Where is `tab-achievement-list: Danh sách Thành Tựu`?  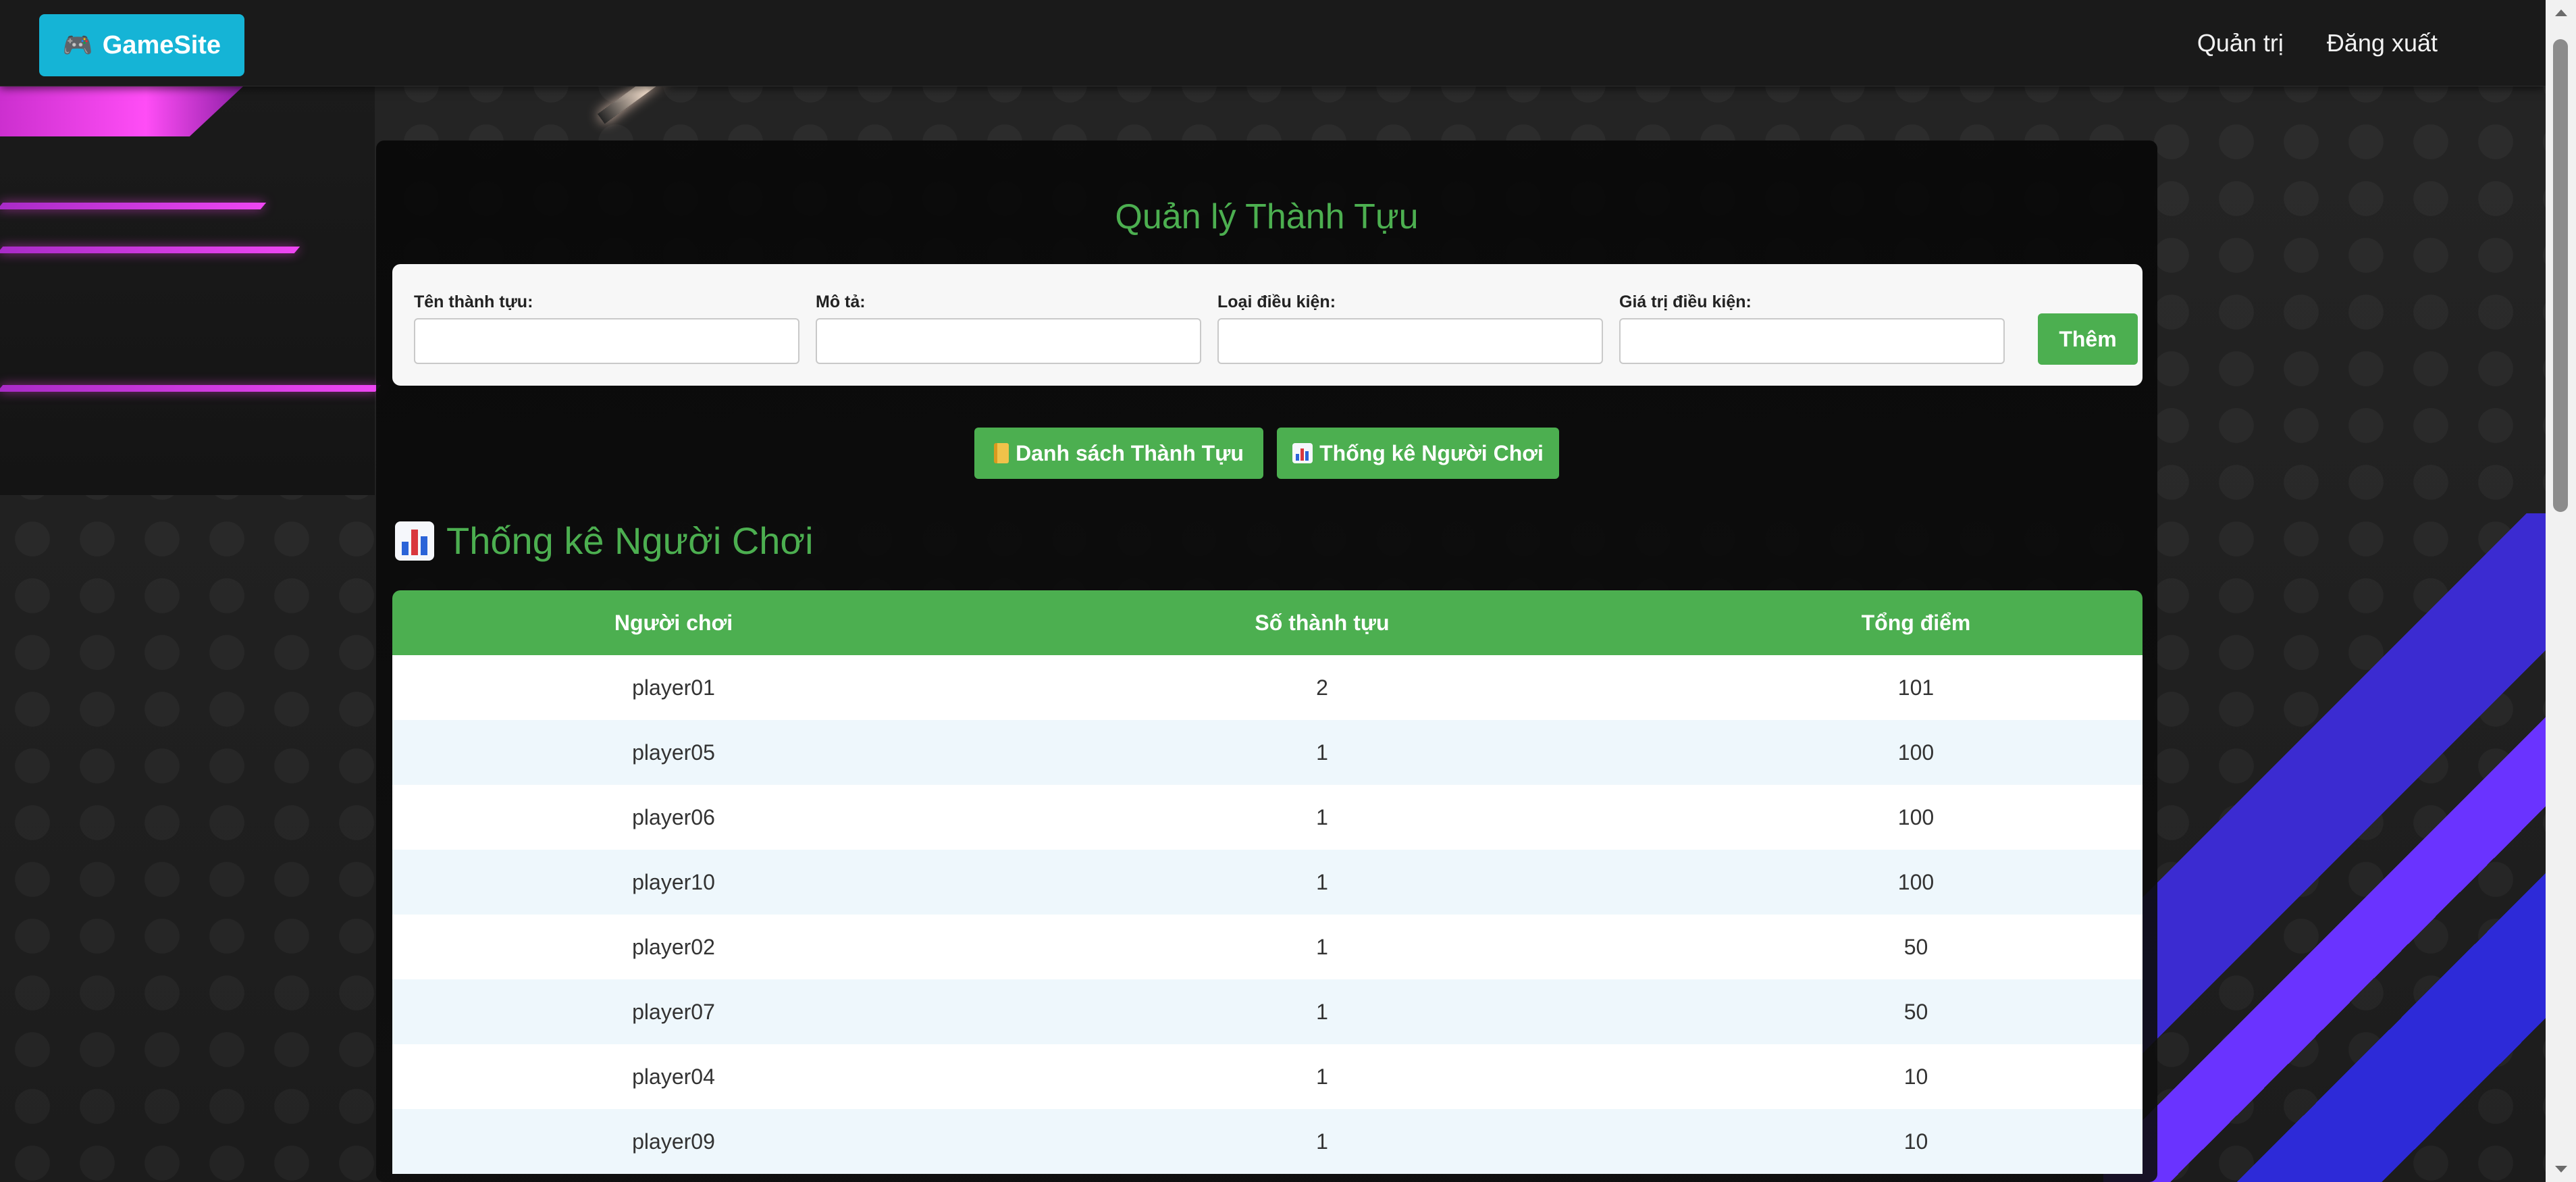
tab-achievement-list: Danh sách Thành Tựu is located at coordinates (1118, 453).